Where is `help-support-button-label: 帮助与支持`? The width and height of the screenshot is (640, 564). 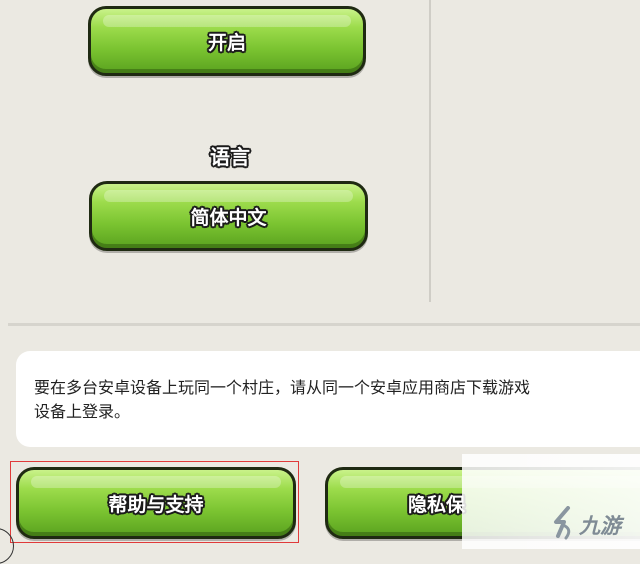 help-support-button-label: 帮助与支持 is located at coordinates (156, 504).